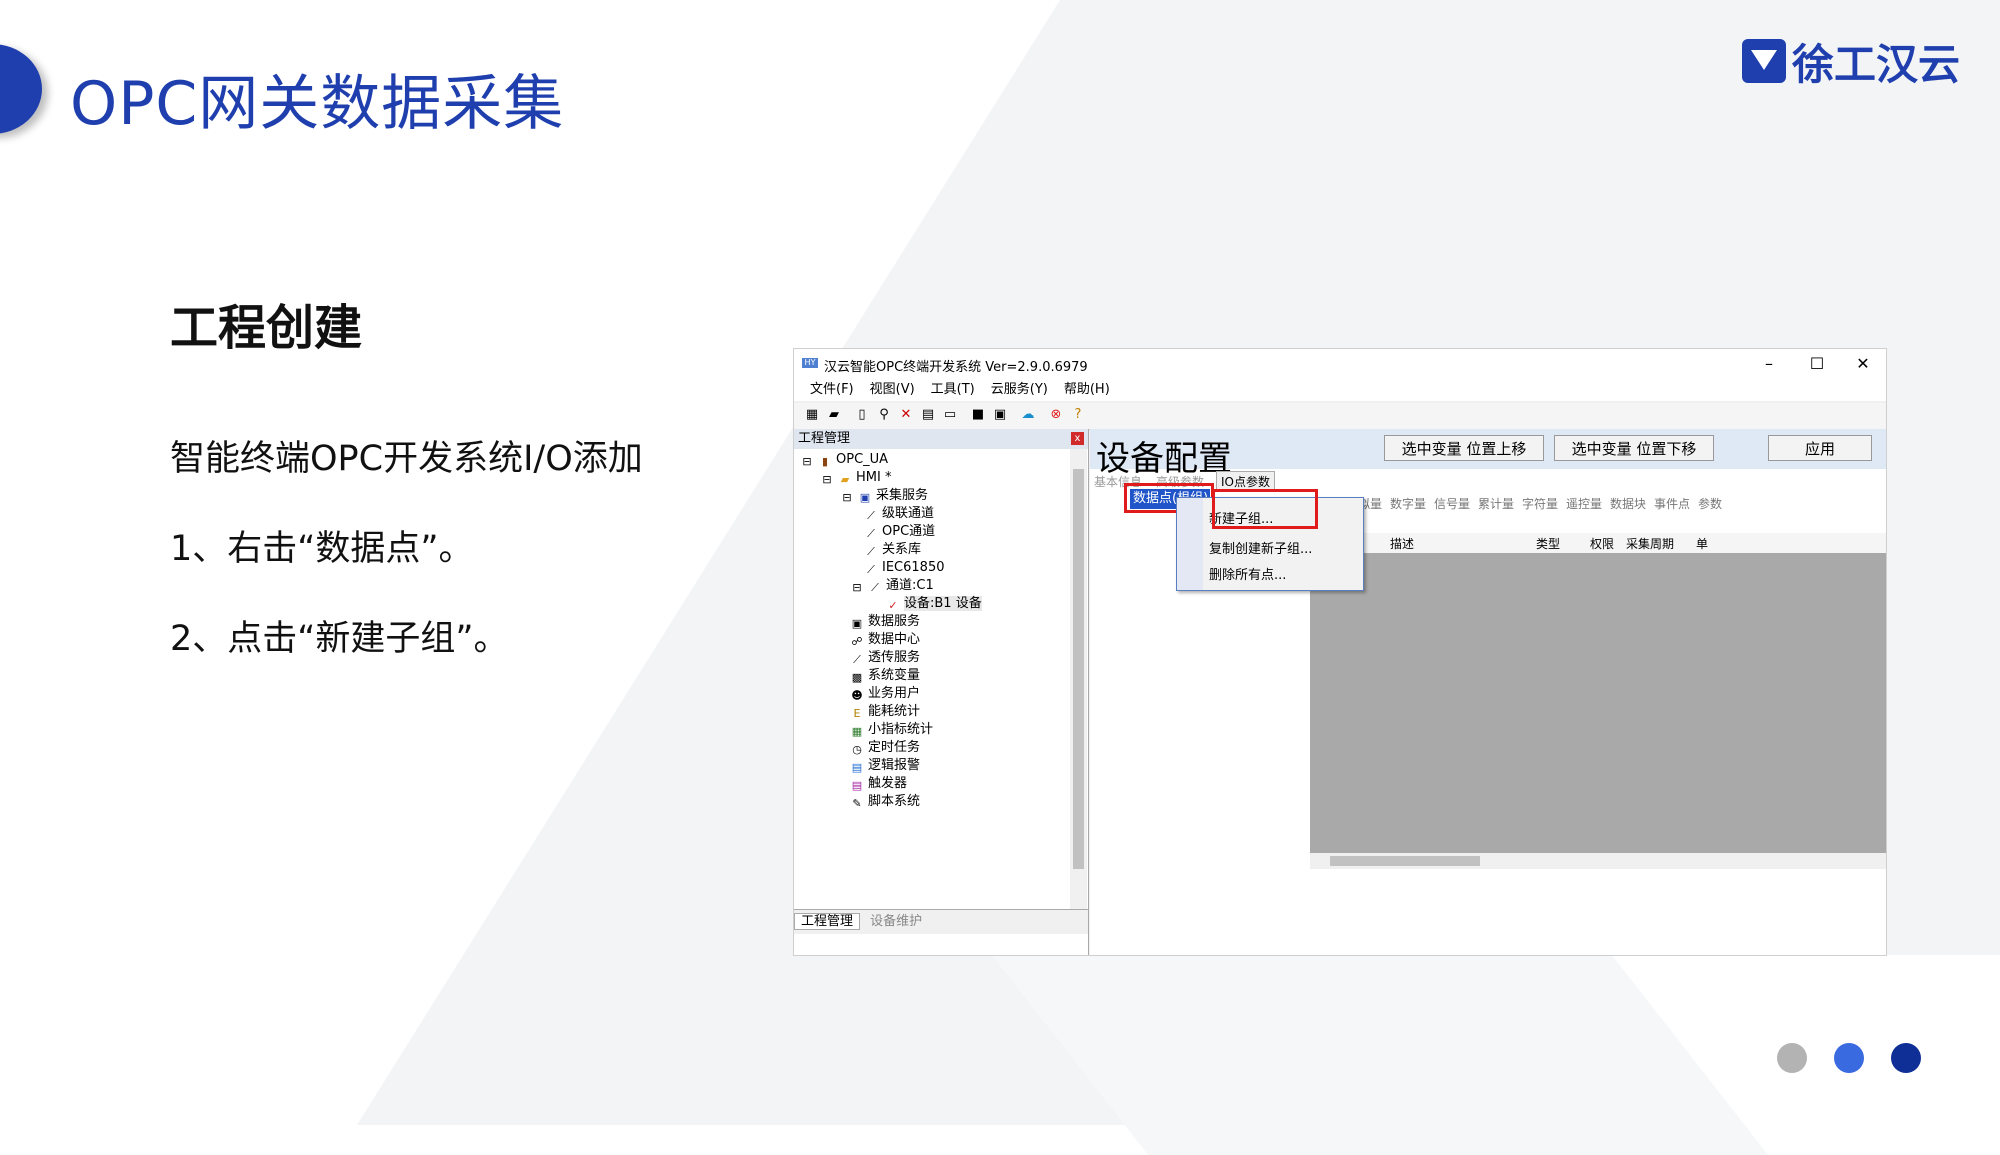  What do you see at coordinates (857, 641) in the screenshot?
I see `antenna-icon: ☍` at bounding box center [857, 641].